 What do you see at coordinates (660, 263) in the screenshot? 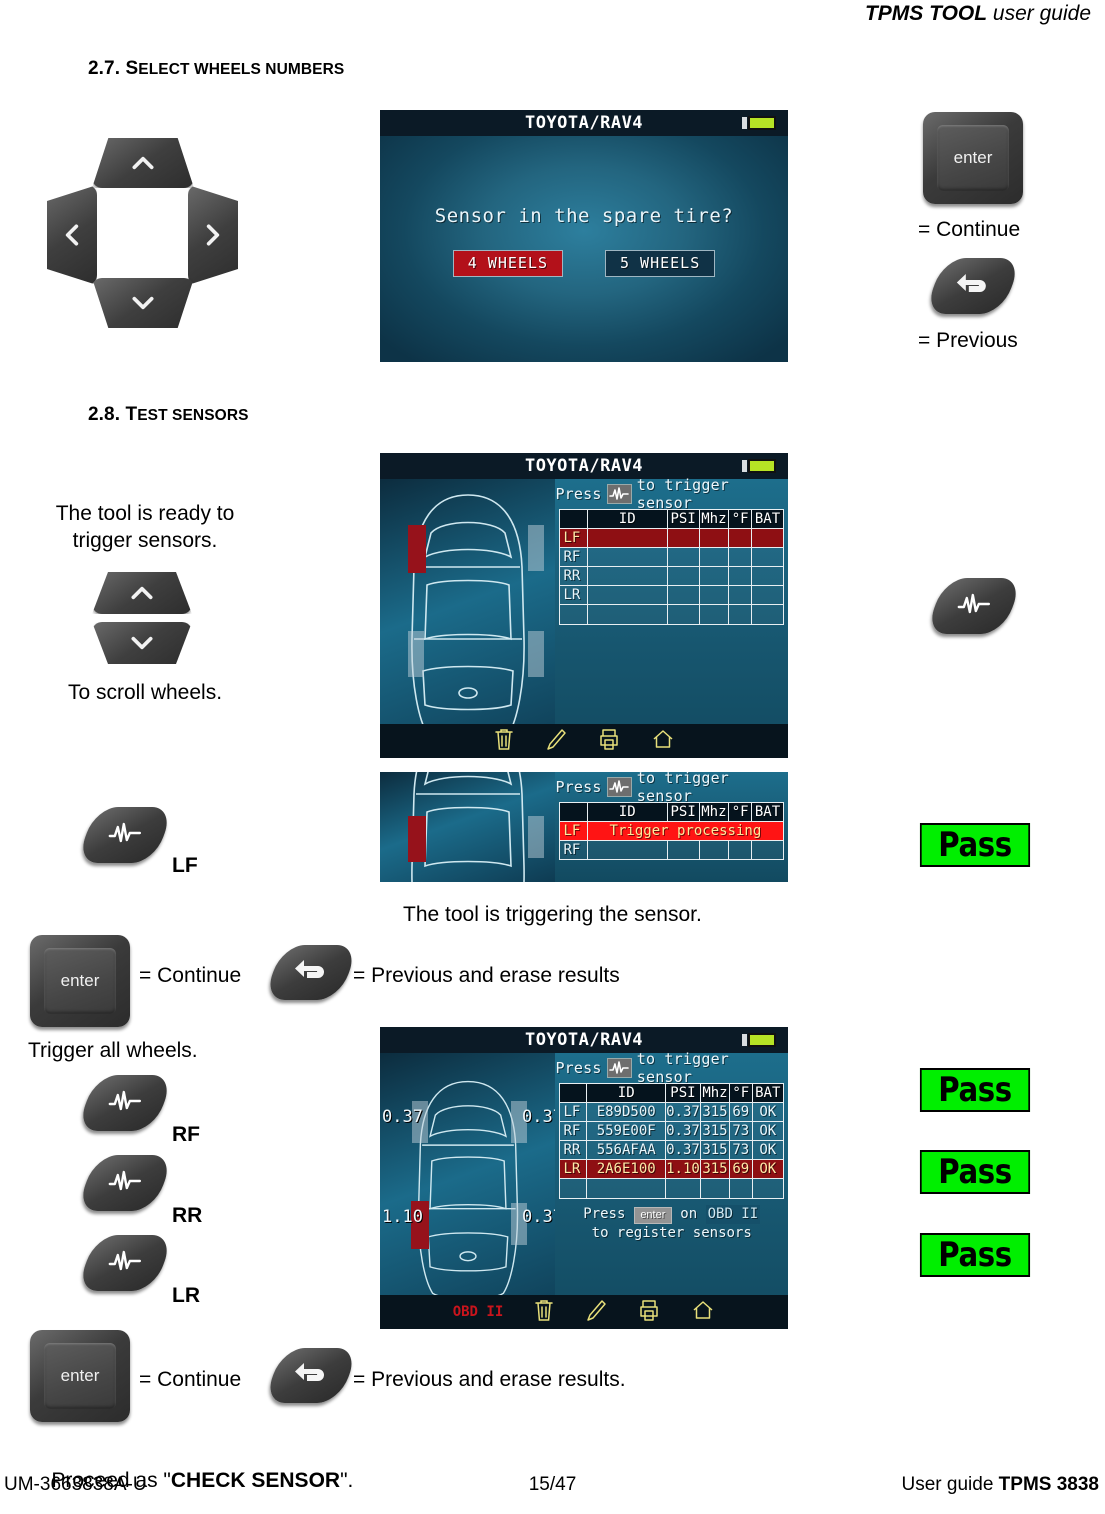
I see `option-5-wheels: 5 WHEELS` at bounding box center [660, 263].